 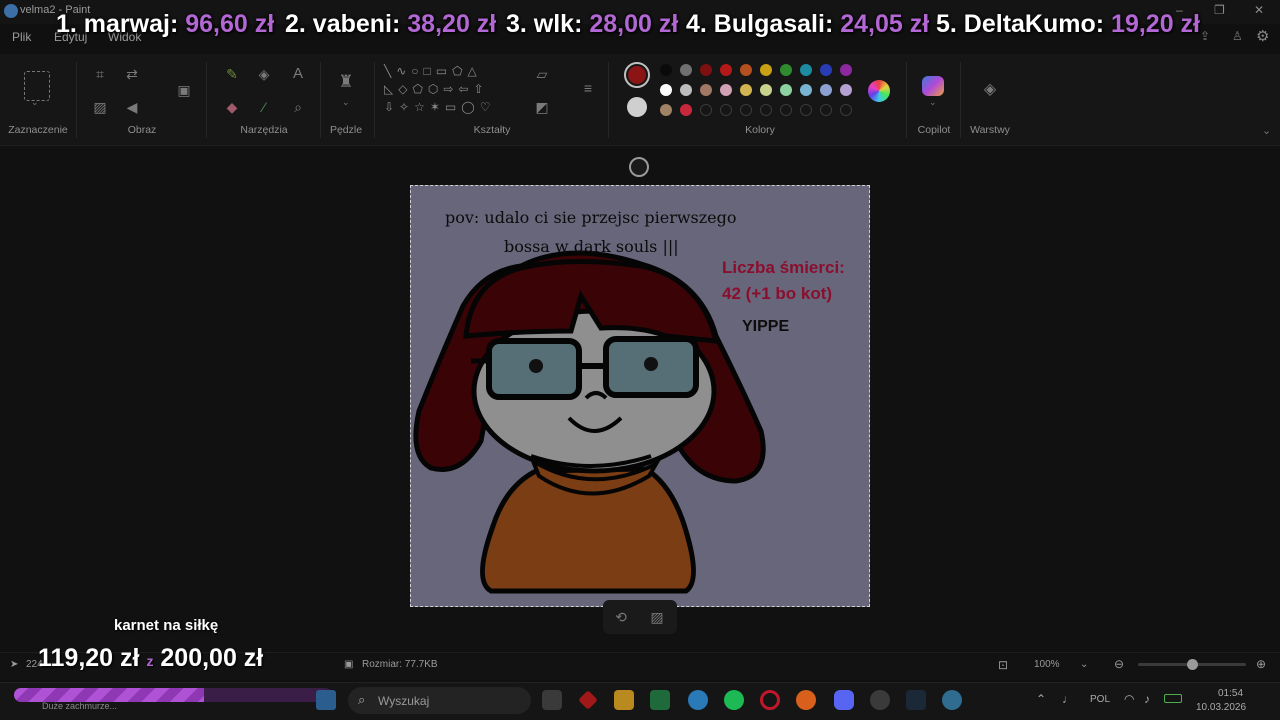 What do you see at coordinates (264, 107) in the screenshot?
I see `color-picker-icon: ⁄` at bounding box center [264, 107].